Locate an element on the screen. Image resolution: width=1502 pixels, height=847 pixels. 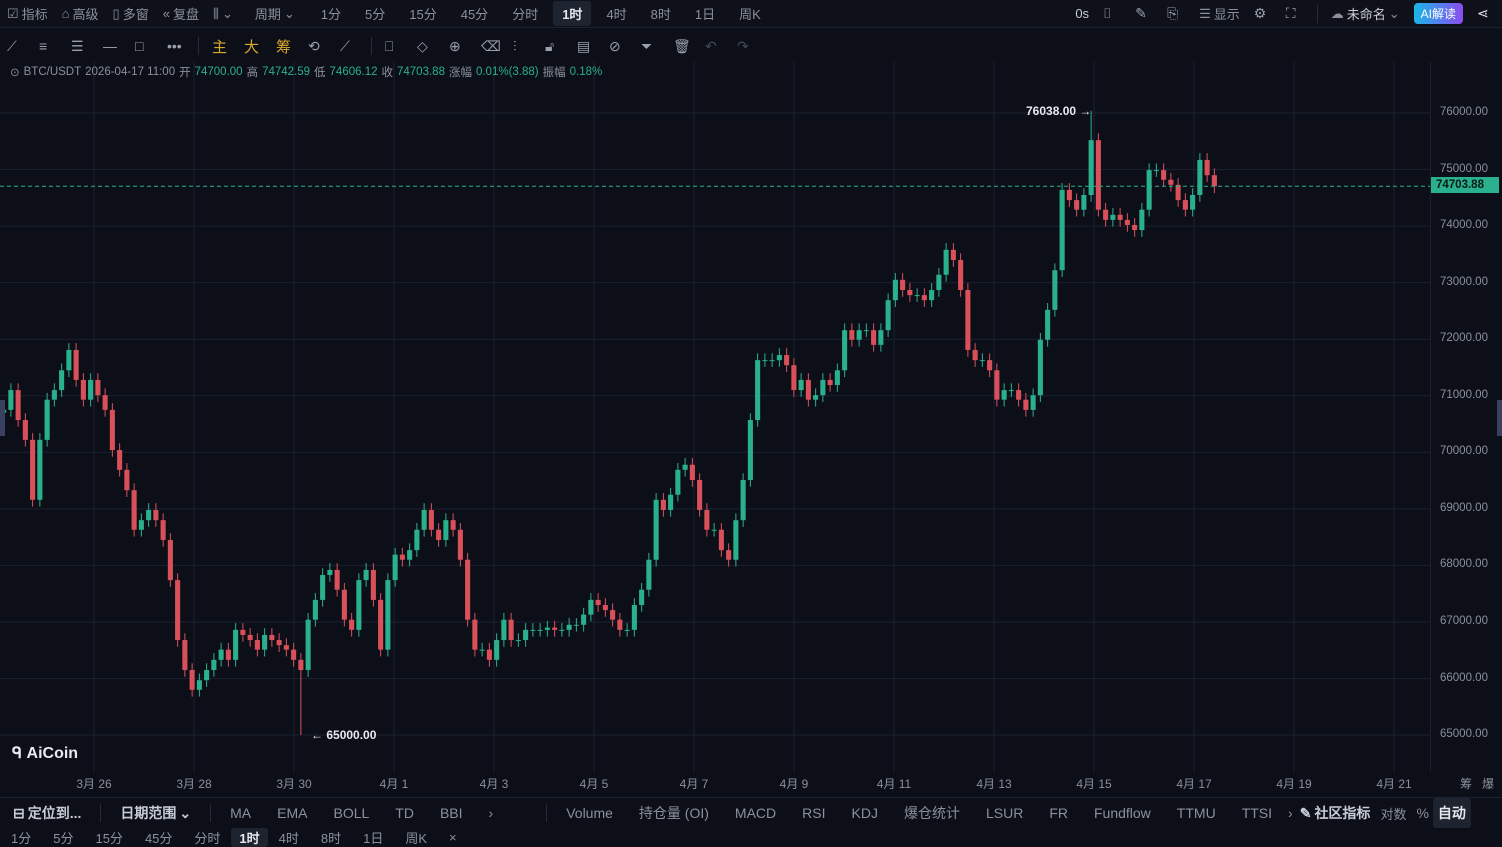
fullscreen-icon: ⛶ is located at coordinates (1295, 13).